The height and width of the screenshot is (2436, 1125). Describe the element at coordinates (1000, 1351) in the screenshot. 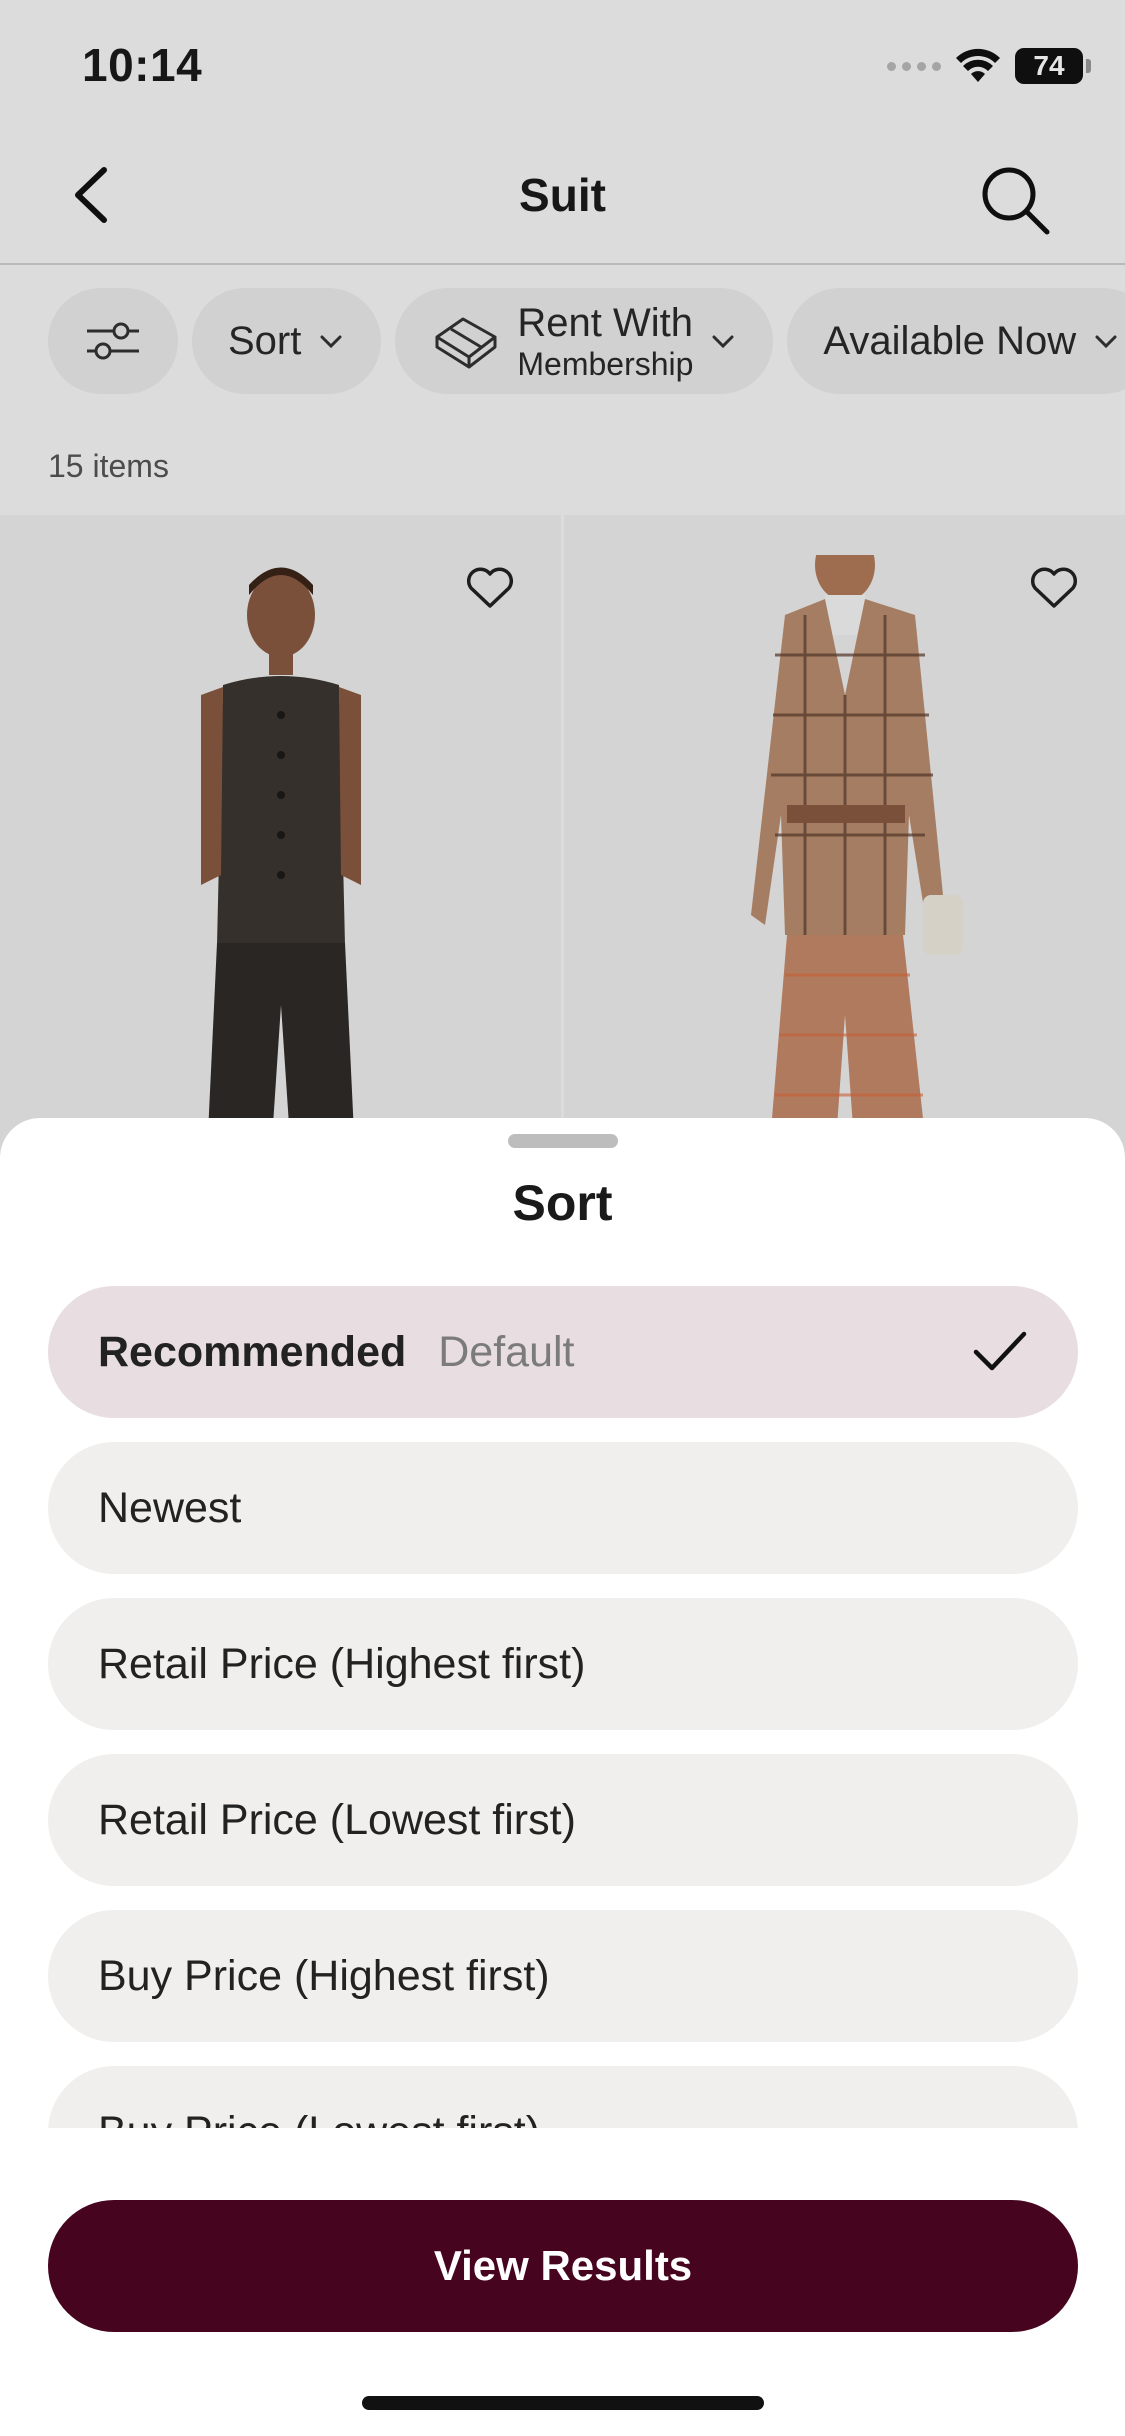

I see `check-icon` at that location.